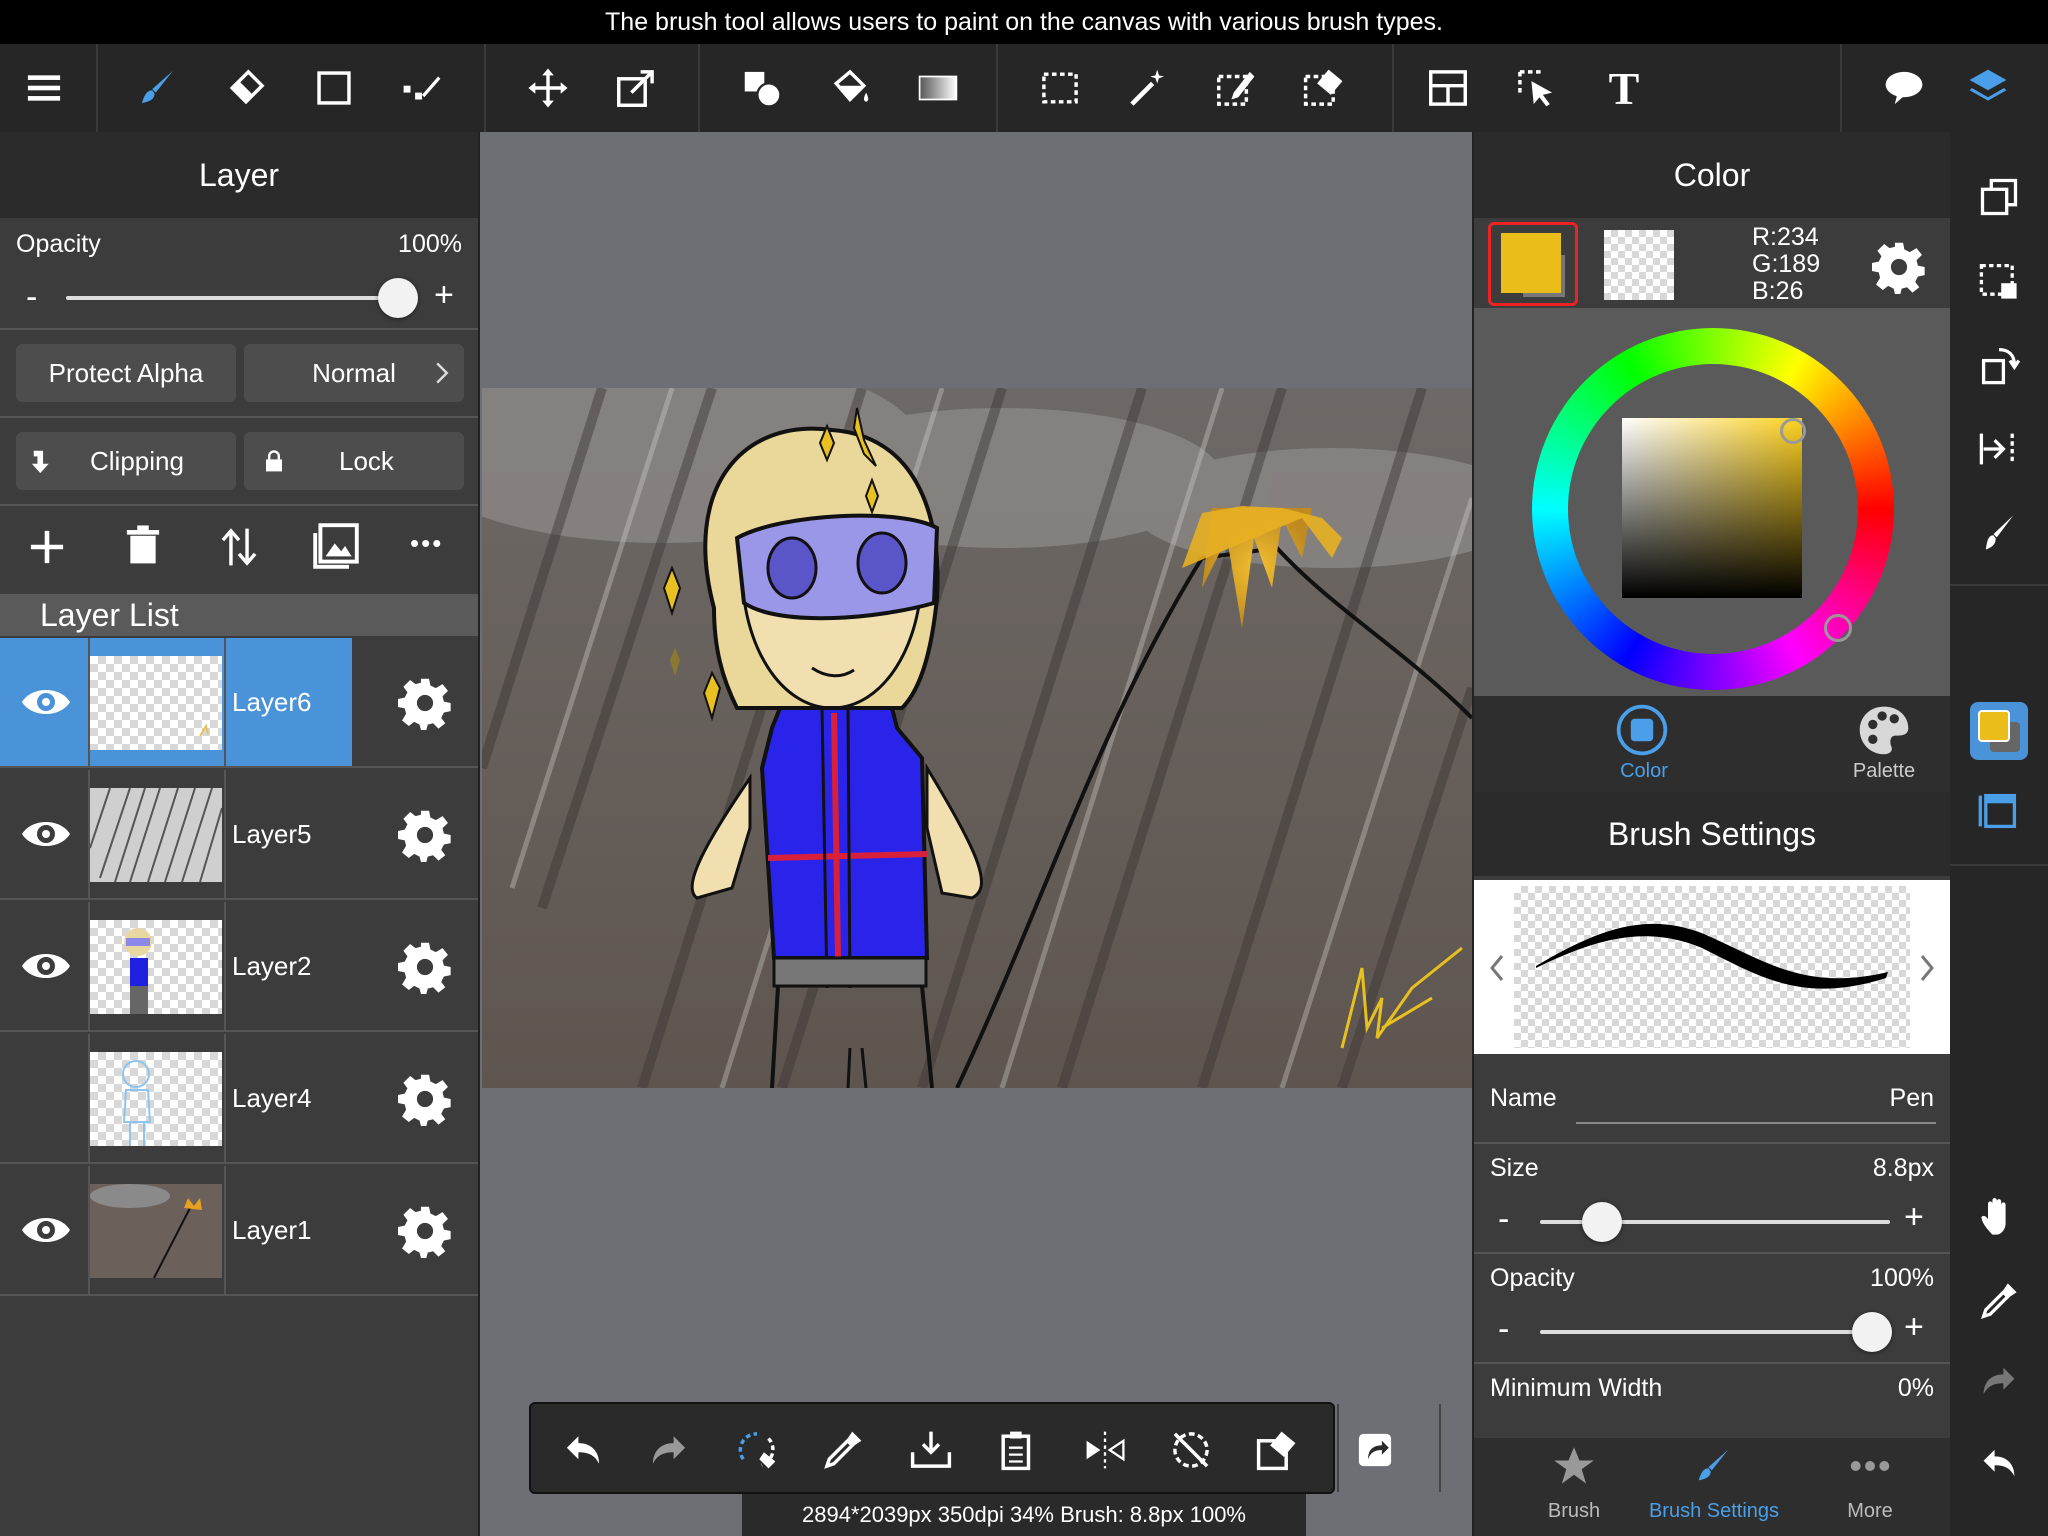 The image size is (2048, 1536). I want to click on chevron-left-icon, so click(1497, 968).